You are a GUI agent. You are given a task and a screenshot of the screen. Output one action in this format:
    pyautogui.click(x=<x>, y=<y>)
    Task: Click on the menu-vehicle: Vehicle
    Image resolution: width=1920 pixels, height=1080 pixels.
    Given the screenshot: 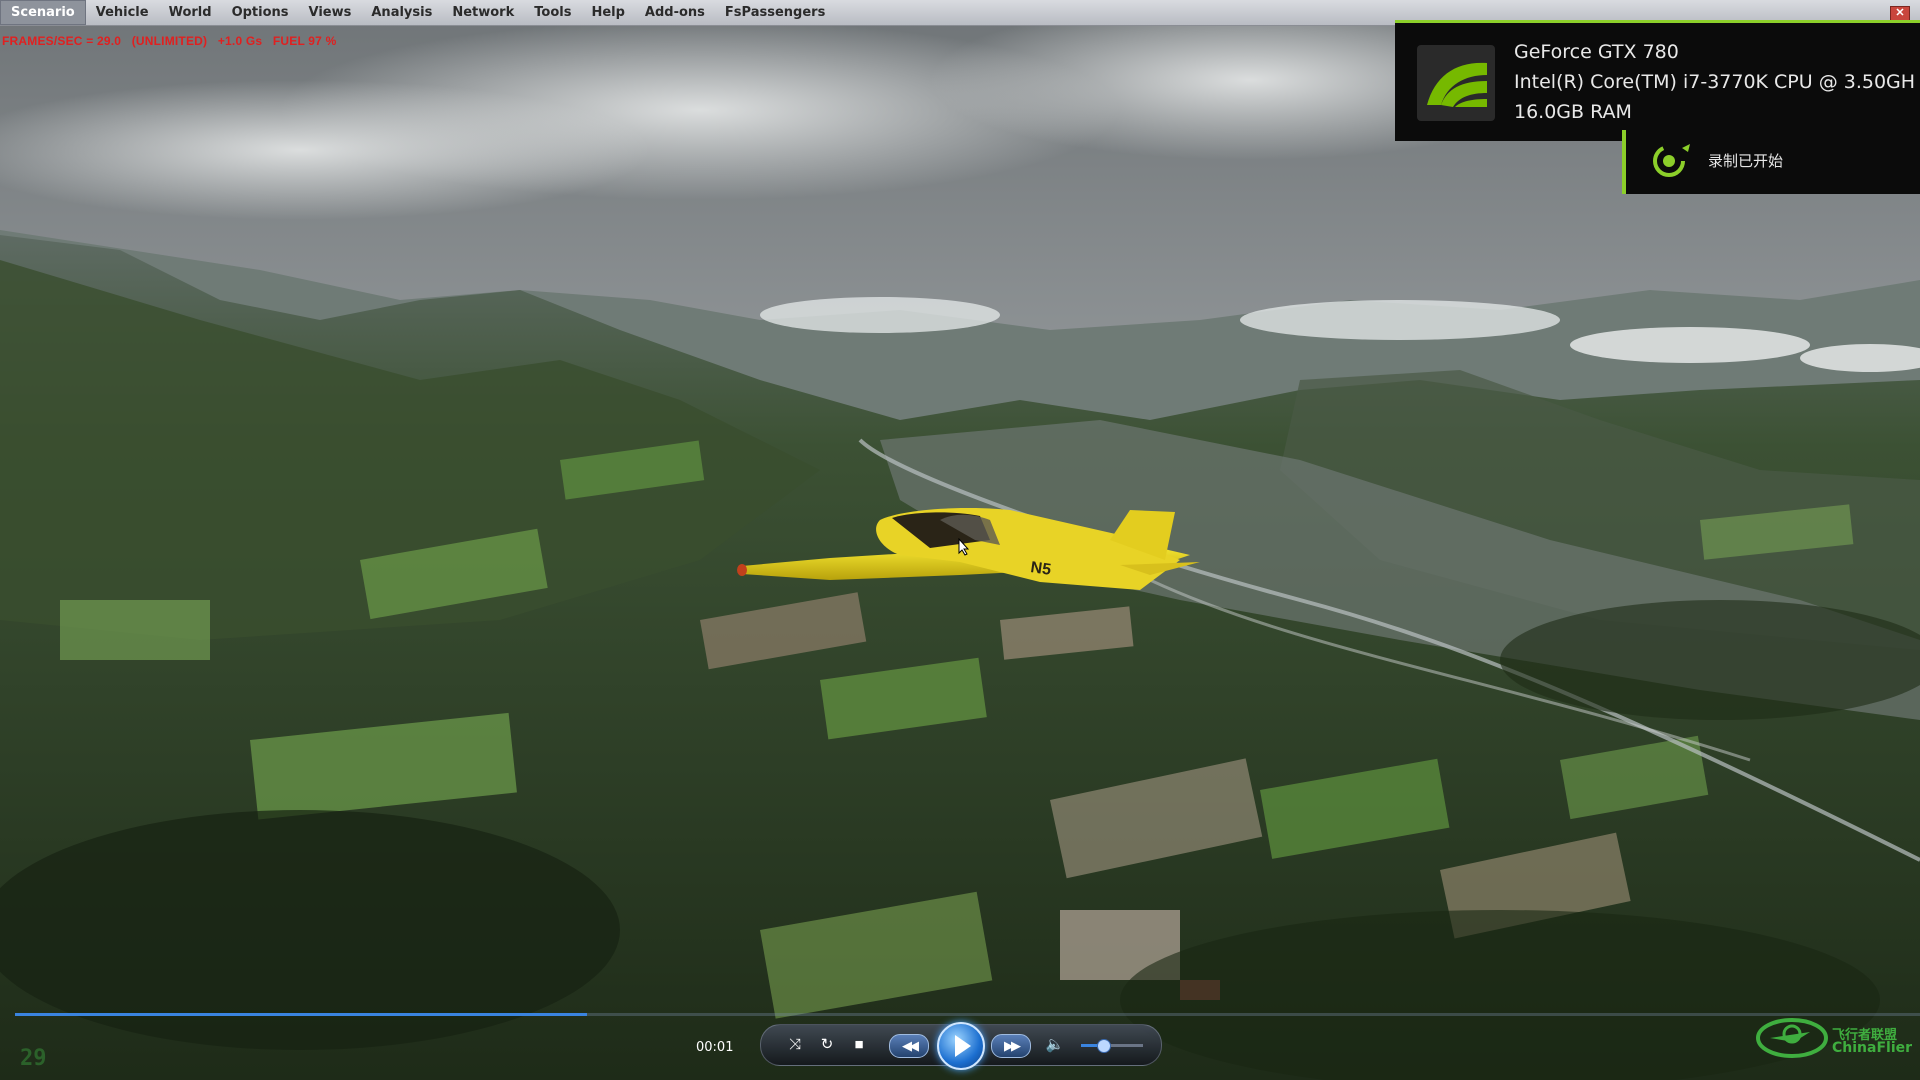 What is the action you would take?
    pyautogui.click(x=122, y=12)
    